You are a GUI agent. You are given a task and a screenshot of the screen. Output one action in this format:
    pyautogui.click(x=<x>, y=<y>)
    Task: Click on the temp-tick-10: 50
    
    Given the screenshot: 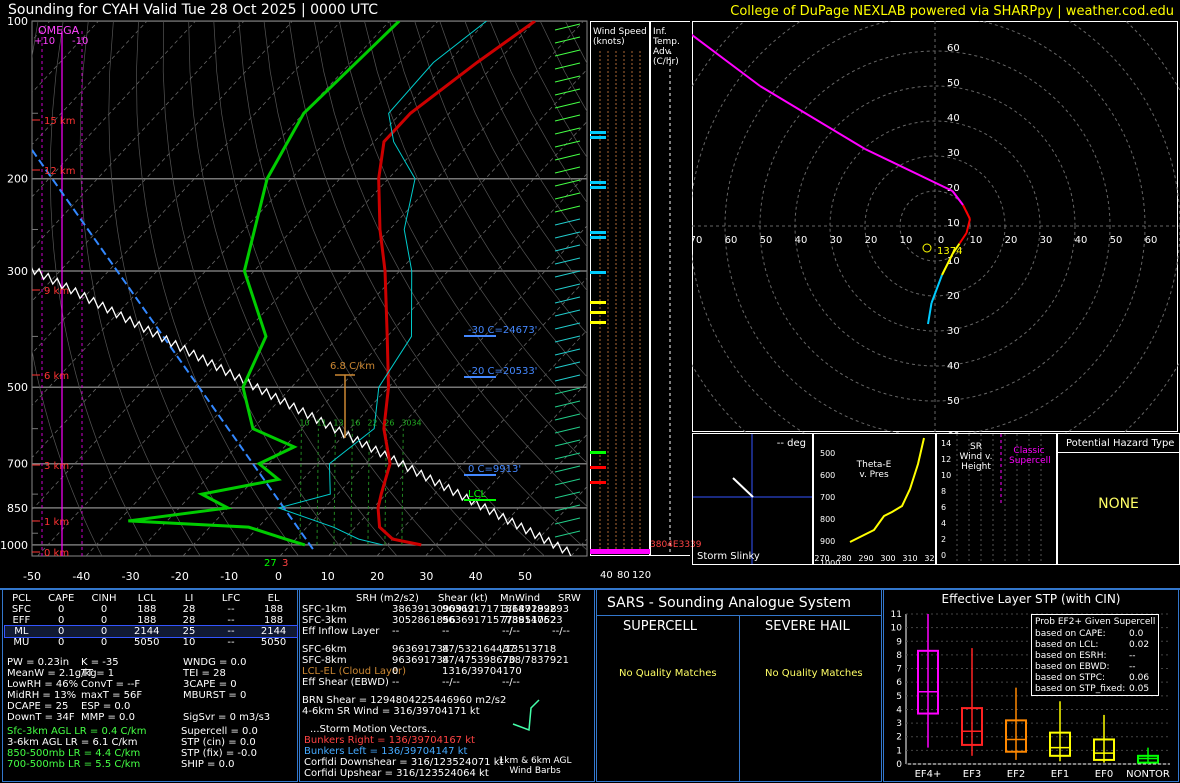 What is the action you would take?
    pyautogui.click(x=525, y=576)
    